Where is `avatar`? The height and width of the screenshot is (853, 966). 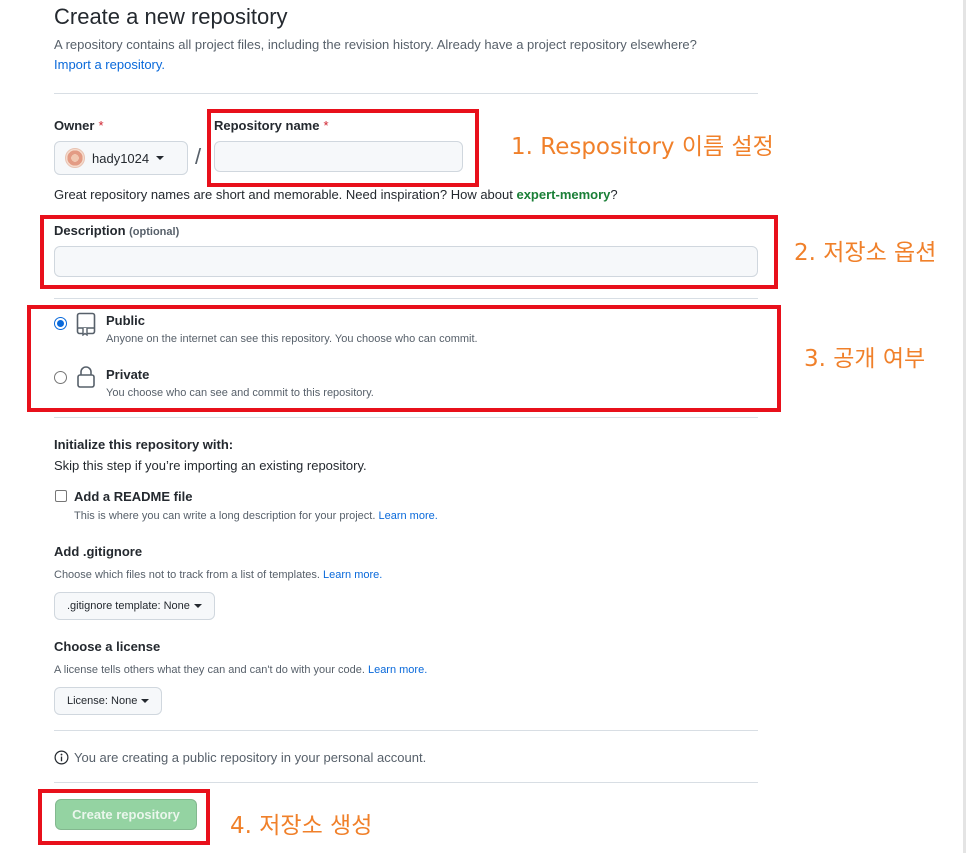 avatar is located at coordinates (75, 158).